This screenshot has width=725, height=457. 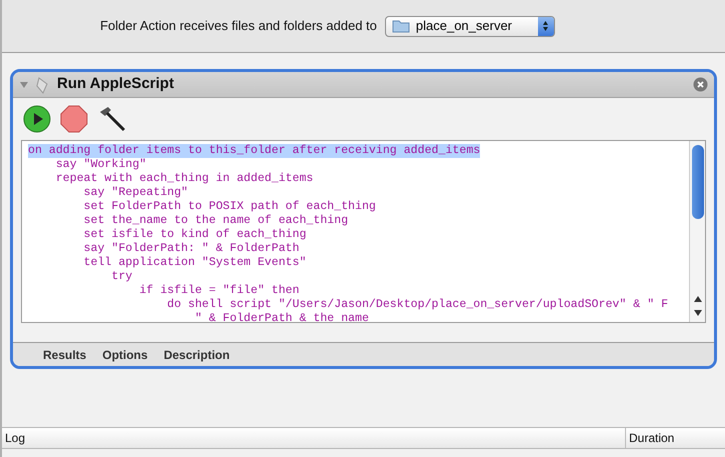 I want to click on code-line: set isfile to kind of each_thing, so click(x=194, y=235).